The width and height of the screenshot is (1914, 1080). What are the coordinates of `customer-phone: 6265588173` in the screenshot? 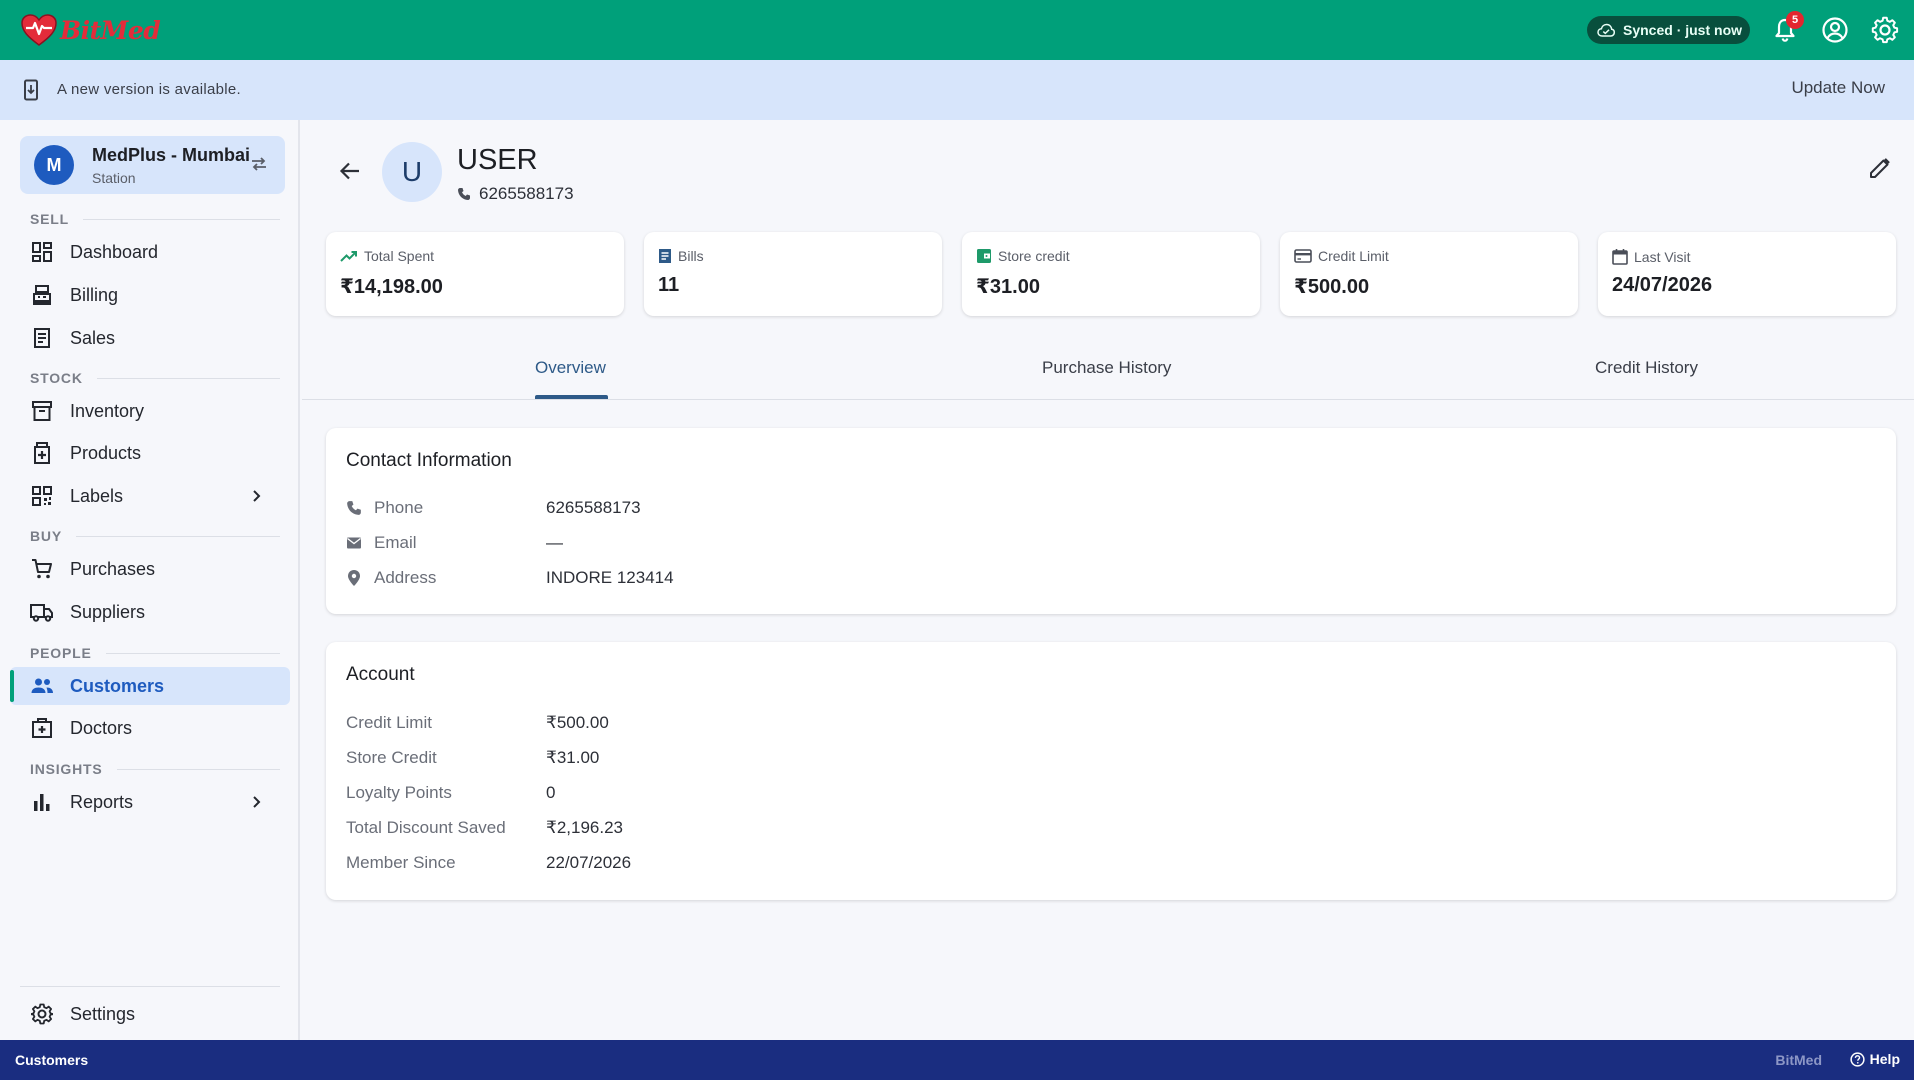 It's located at (515, 194).